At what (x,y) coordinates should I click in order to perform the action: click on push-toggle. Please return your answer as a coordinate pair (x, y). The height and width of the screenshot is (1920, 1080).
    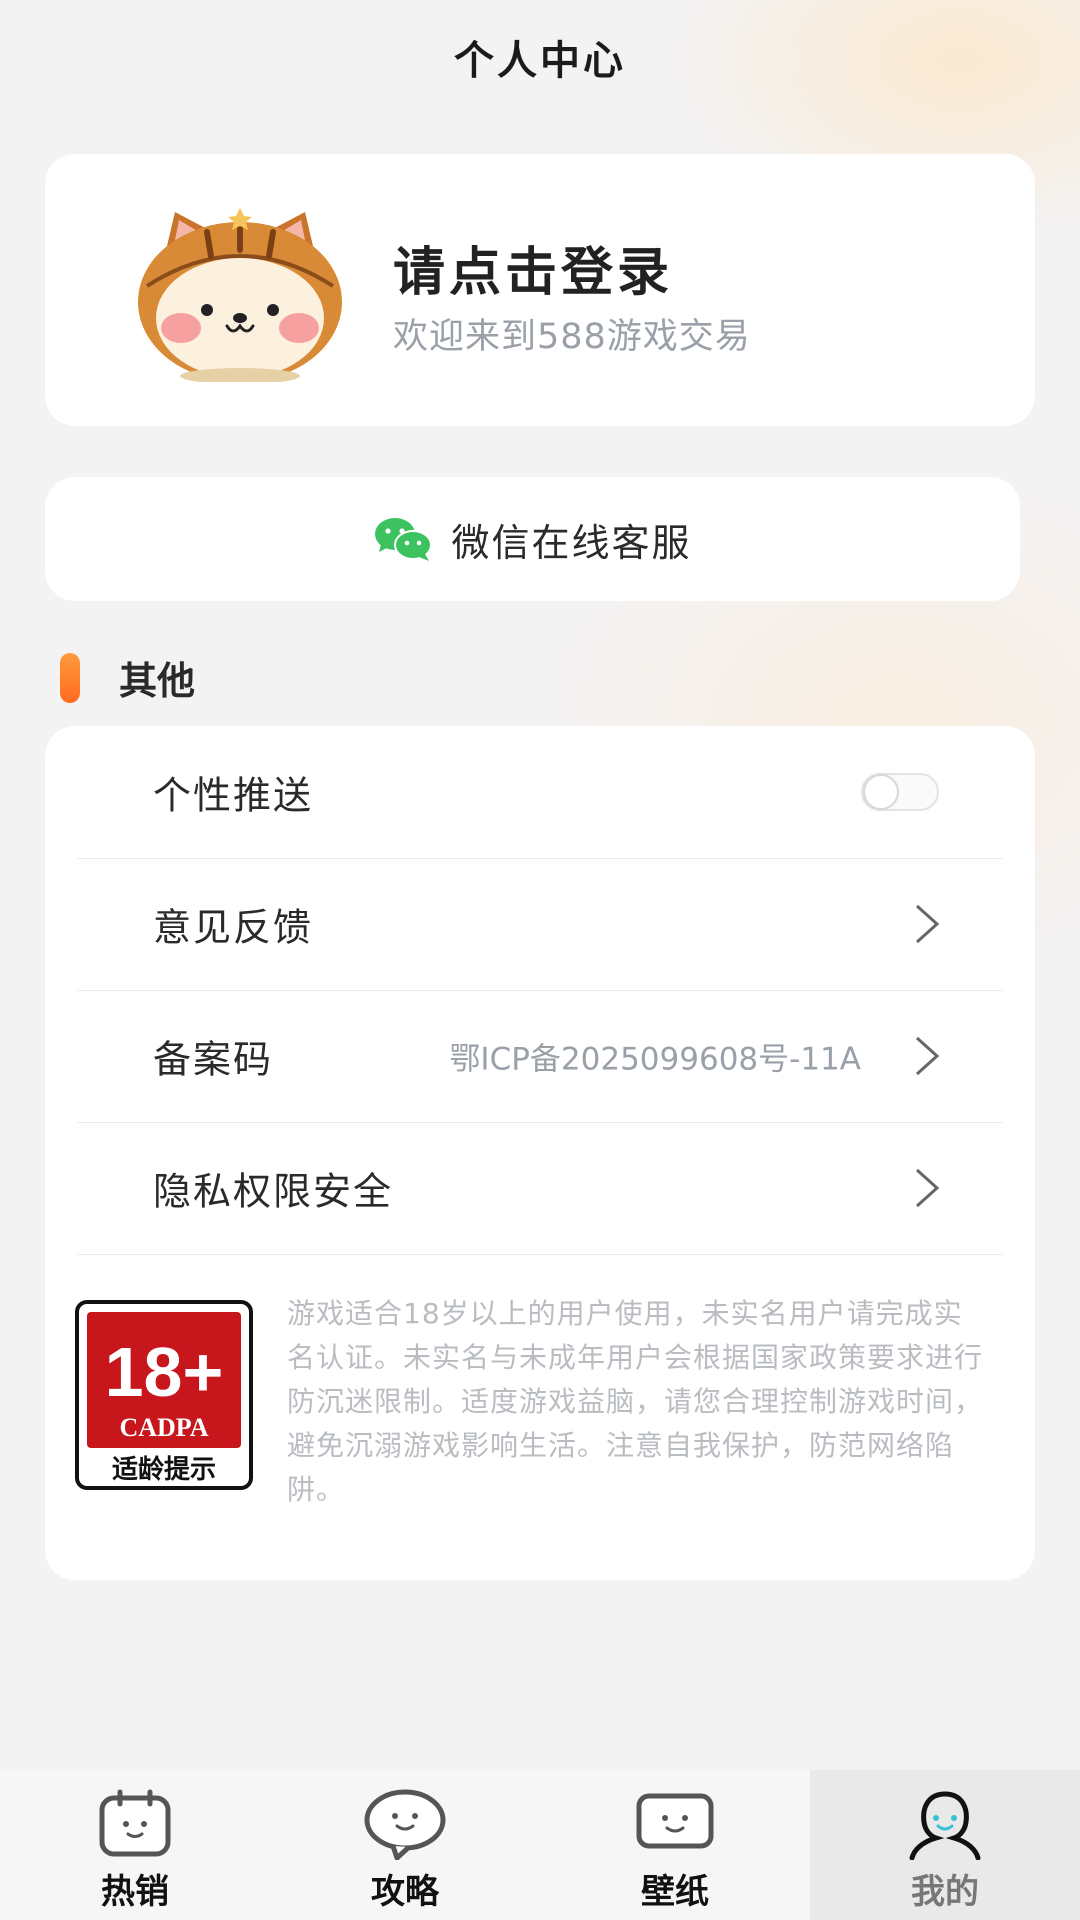
    Looking at the image, I should click on (900, 792).